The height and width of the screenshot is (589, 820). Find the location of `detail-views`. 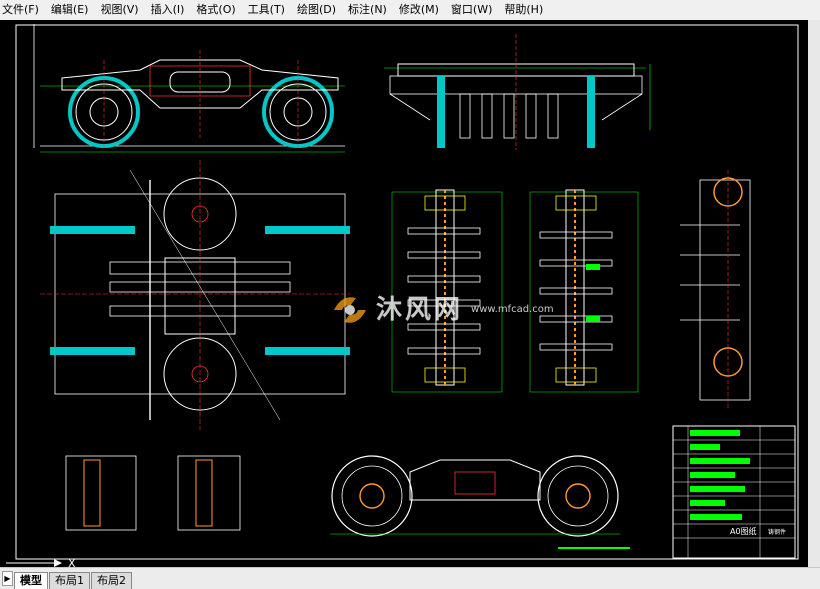

detail-views is located at coordinates (153, 493).